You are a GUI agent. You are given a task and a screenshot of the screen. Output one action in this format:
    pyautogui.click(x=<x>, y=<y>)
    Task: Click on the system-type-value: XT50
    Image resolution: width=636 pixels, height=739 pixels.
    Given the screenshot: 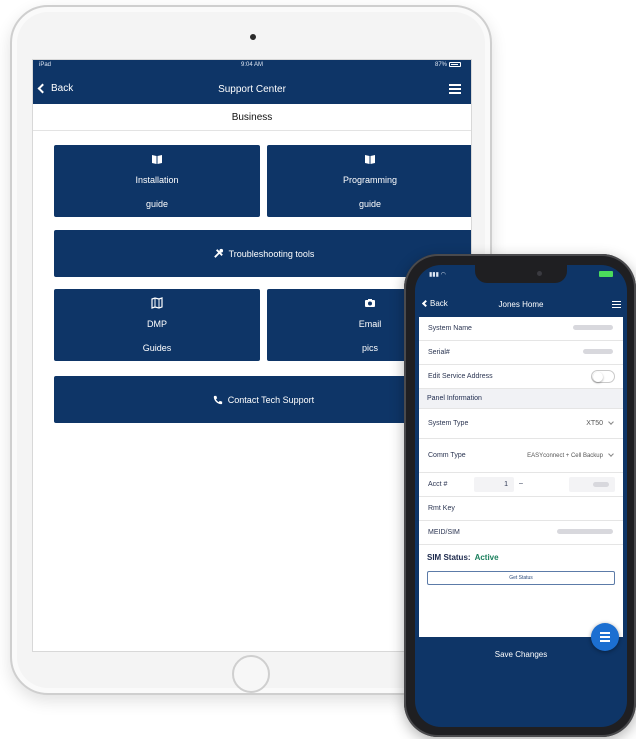 What is the action you would take?
    pyautogui.click(x=594, y=423)
    